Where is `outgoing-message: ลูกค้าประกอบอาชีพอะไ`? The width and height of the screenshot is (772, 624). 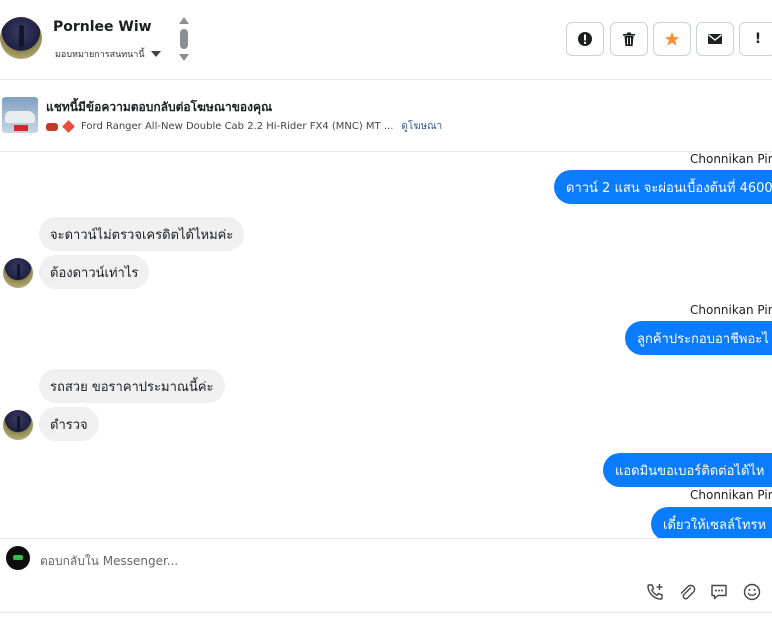
outgoing-message: ลูกค้าประกอบอาชีพอะไ is located at coordinates (698, 338).